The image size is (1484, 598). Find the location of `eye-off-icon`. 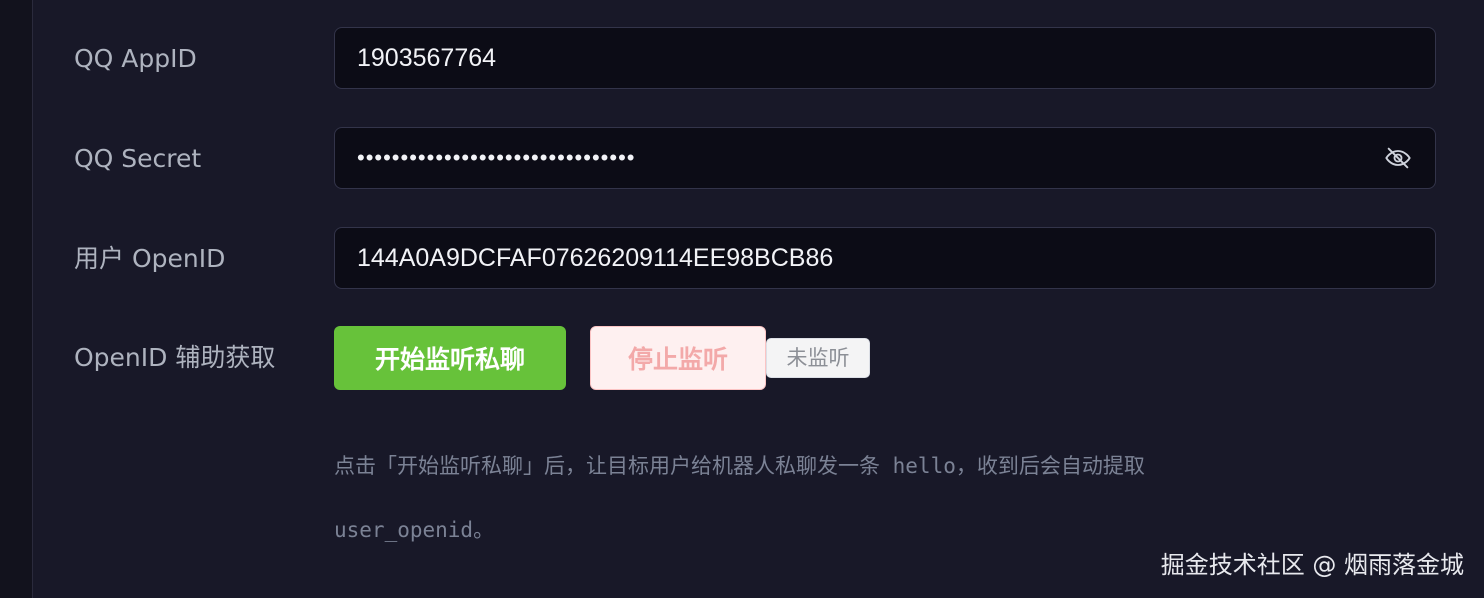

eye-off-icon is located at coordinates (1398, 158).